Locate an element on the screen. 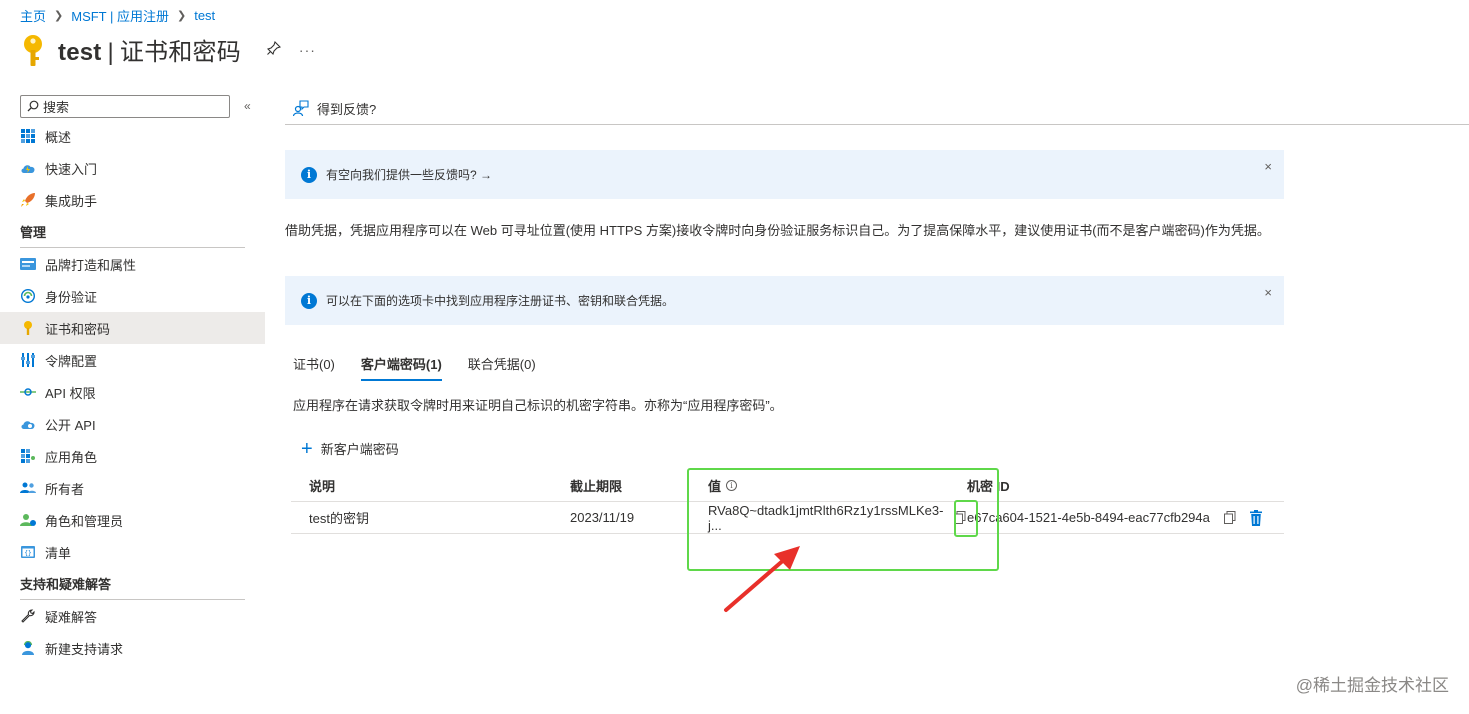  sidebar-search-row: 搜索 « is located at coordinates (132, 106).